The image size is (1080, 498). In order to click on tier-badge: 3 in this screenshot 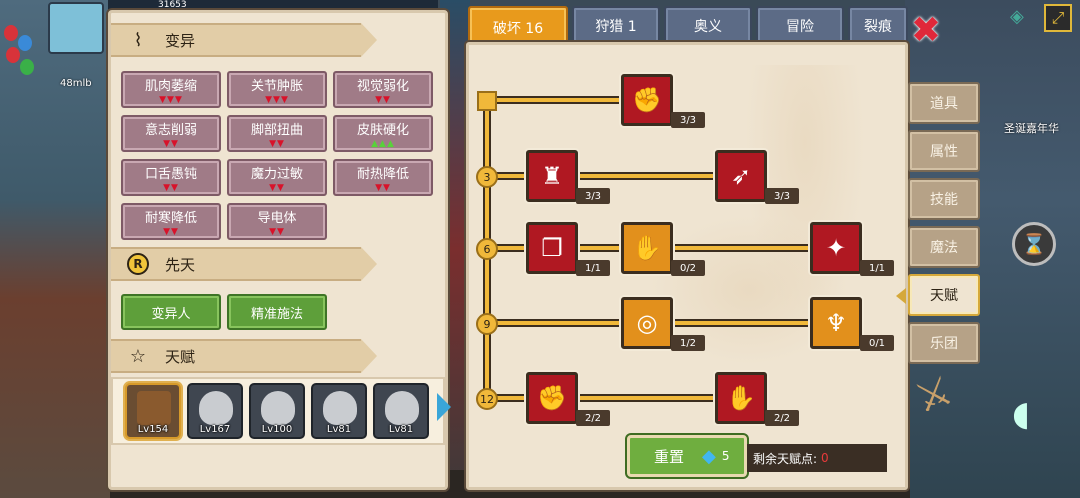, I will do `click(487, 177)`.